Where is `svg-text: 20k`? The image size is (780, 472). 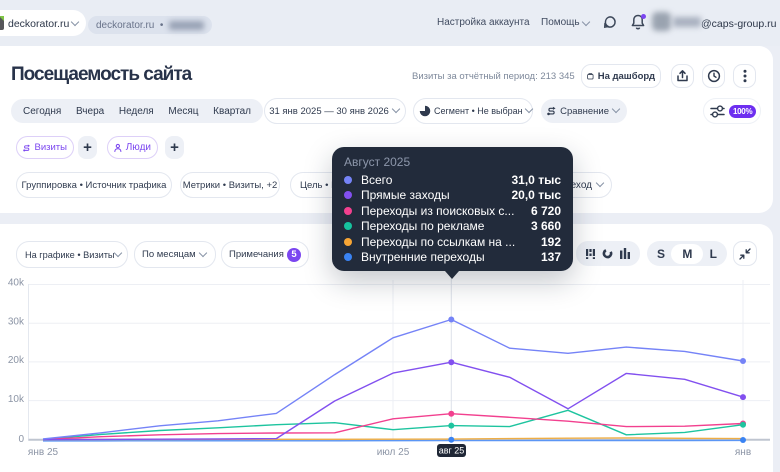
svg-text: 20k is located at coordinates (16, 360).